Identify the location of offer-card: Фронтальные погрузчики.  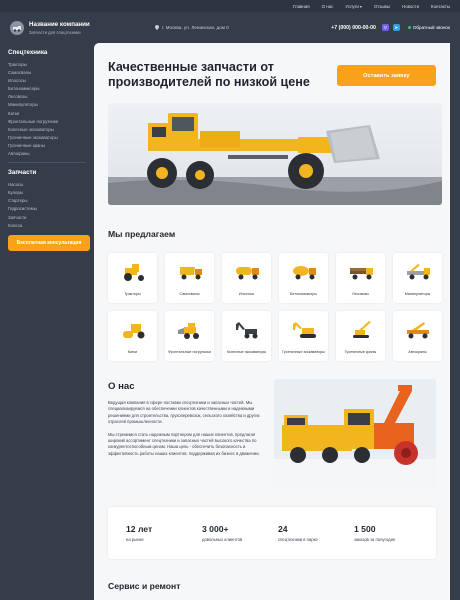
(189, 336).